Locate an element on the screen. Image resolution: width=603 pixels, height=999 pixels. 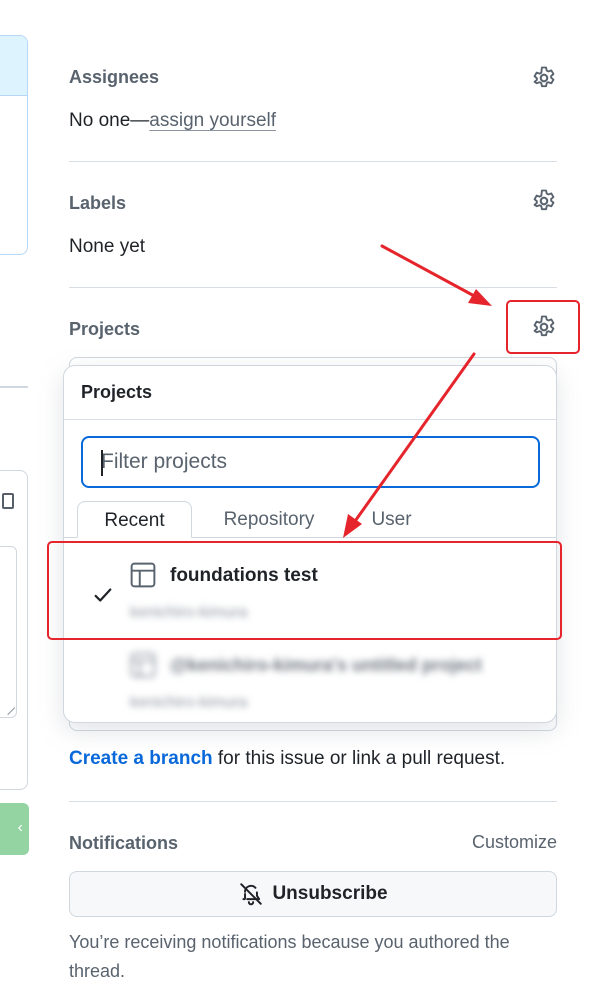
comment-submit-button: ‹ is located at coordinates (14, 829).